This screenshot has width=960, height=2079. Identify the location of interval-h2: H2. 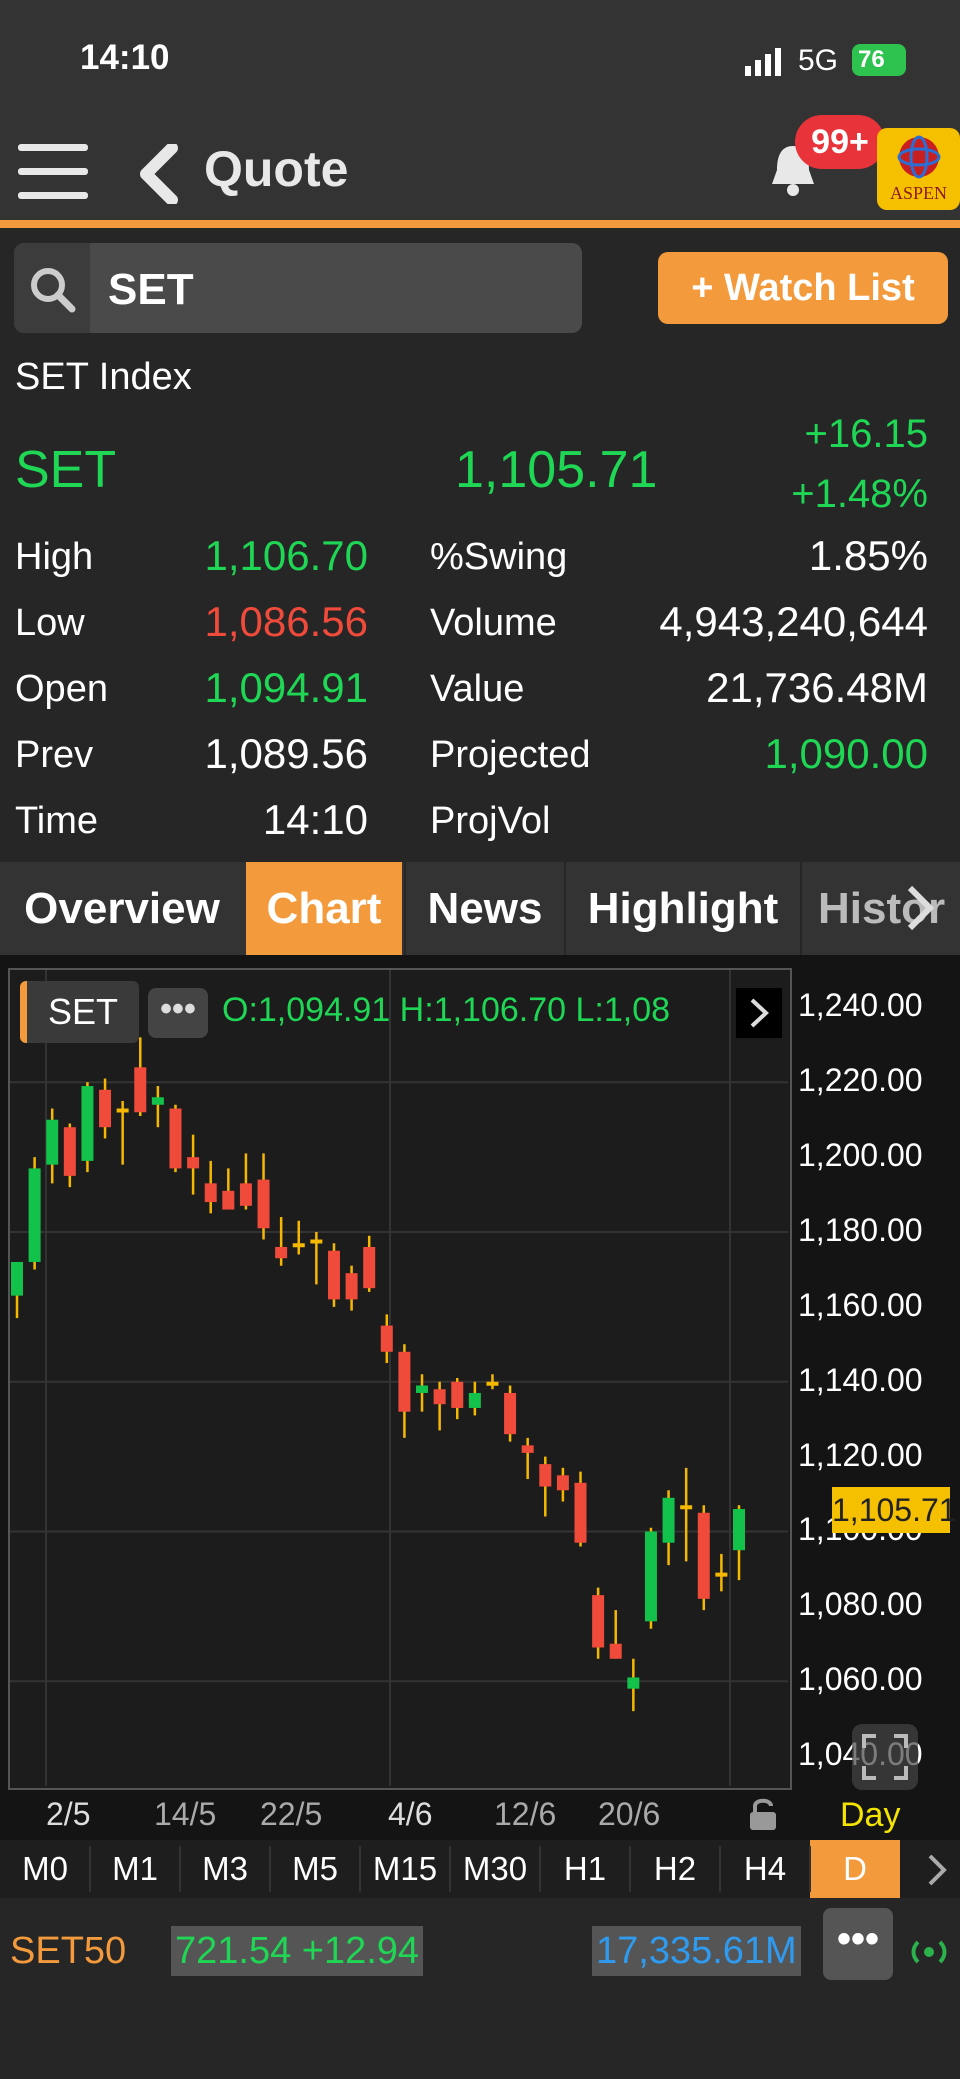
(675, 1869).